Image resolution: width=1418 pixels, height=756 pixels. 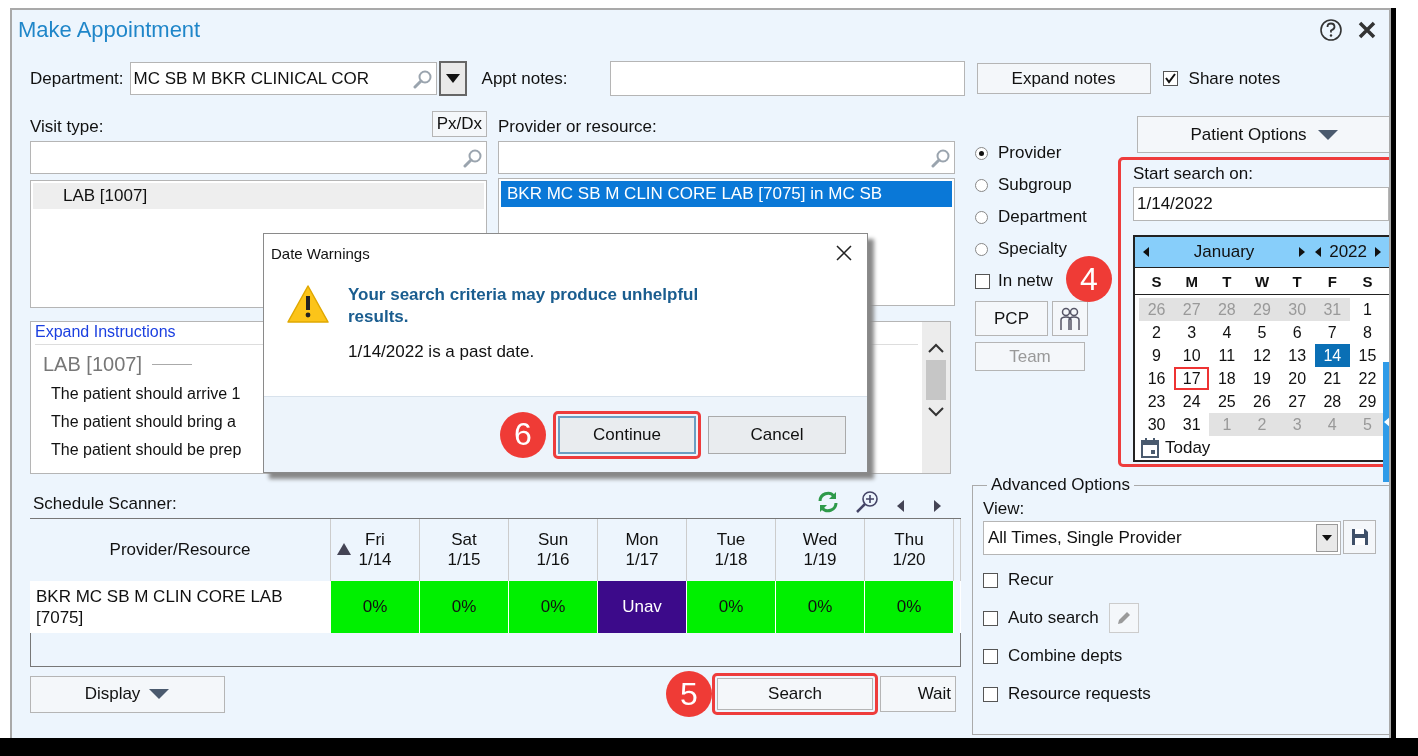 What do you see at coordinates (1011, 318) in the screenshot?
I see `pcp-button: PCP` at bounding box center [1011, 318].